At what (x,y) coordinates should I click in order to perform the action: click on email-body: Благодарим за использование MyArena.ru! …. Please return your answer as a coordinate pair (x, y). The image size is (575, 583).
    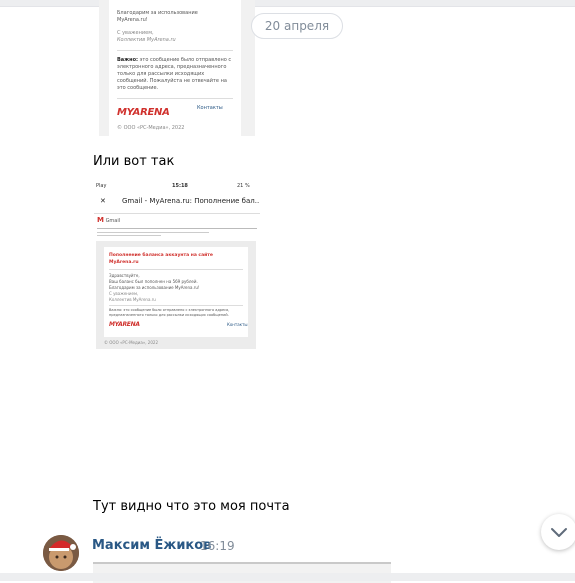
    Looking at the image, I should click on (175, 68).